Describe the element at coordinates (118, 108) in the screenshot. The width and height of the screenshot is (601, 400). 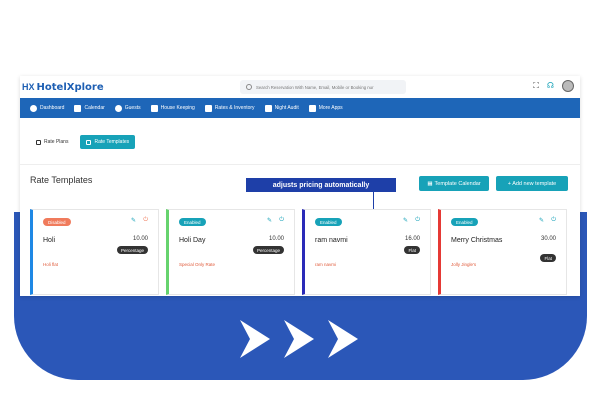
I see `user-icon` at that location.